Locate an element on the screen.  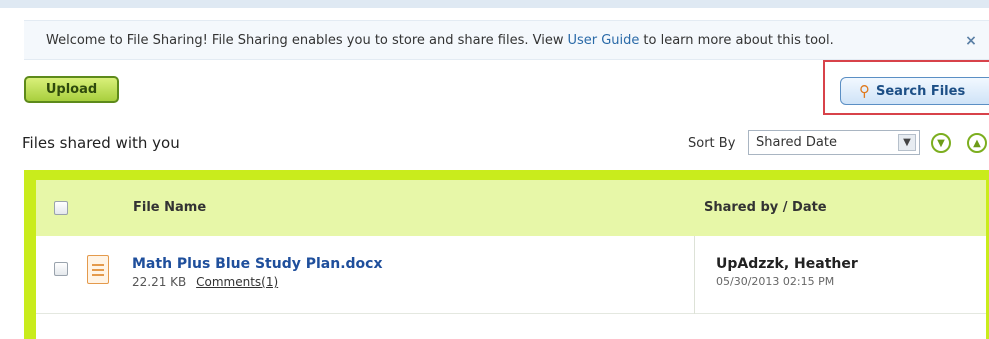
user-guide-link: User Guide is located at coordinates (603, 40).